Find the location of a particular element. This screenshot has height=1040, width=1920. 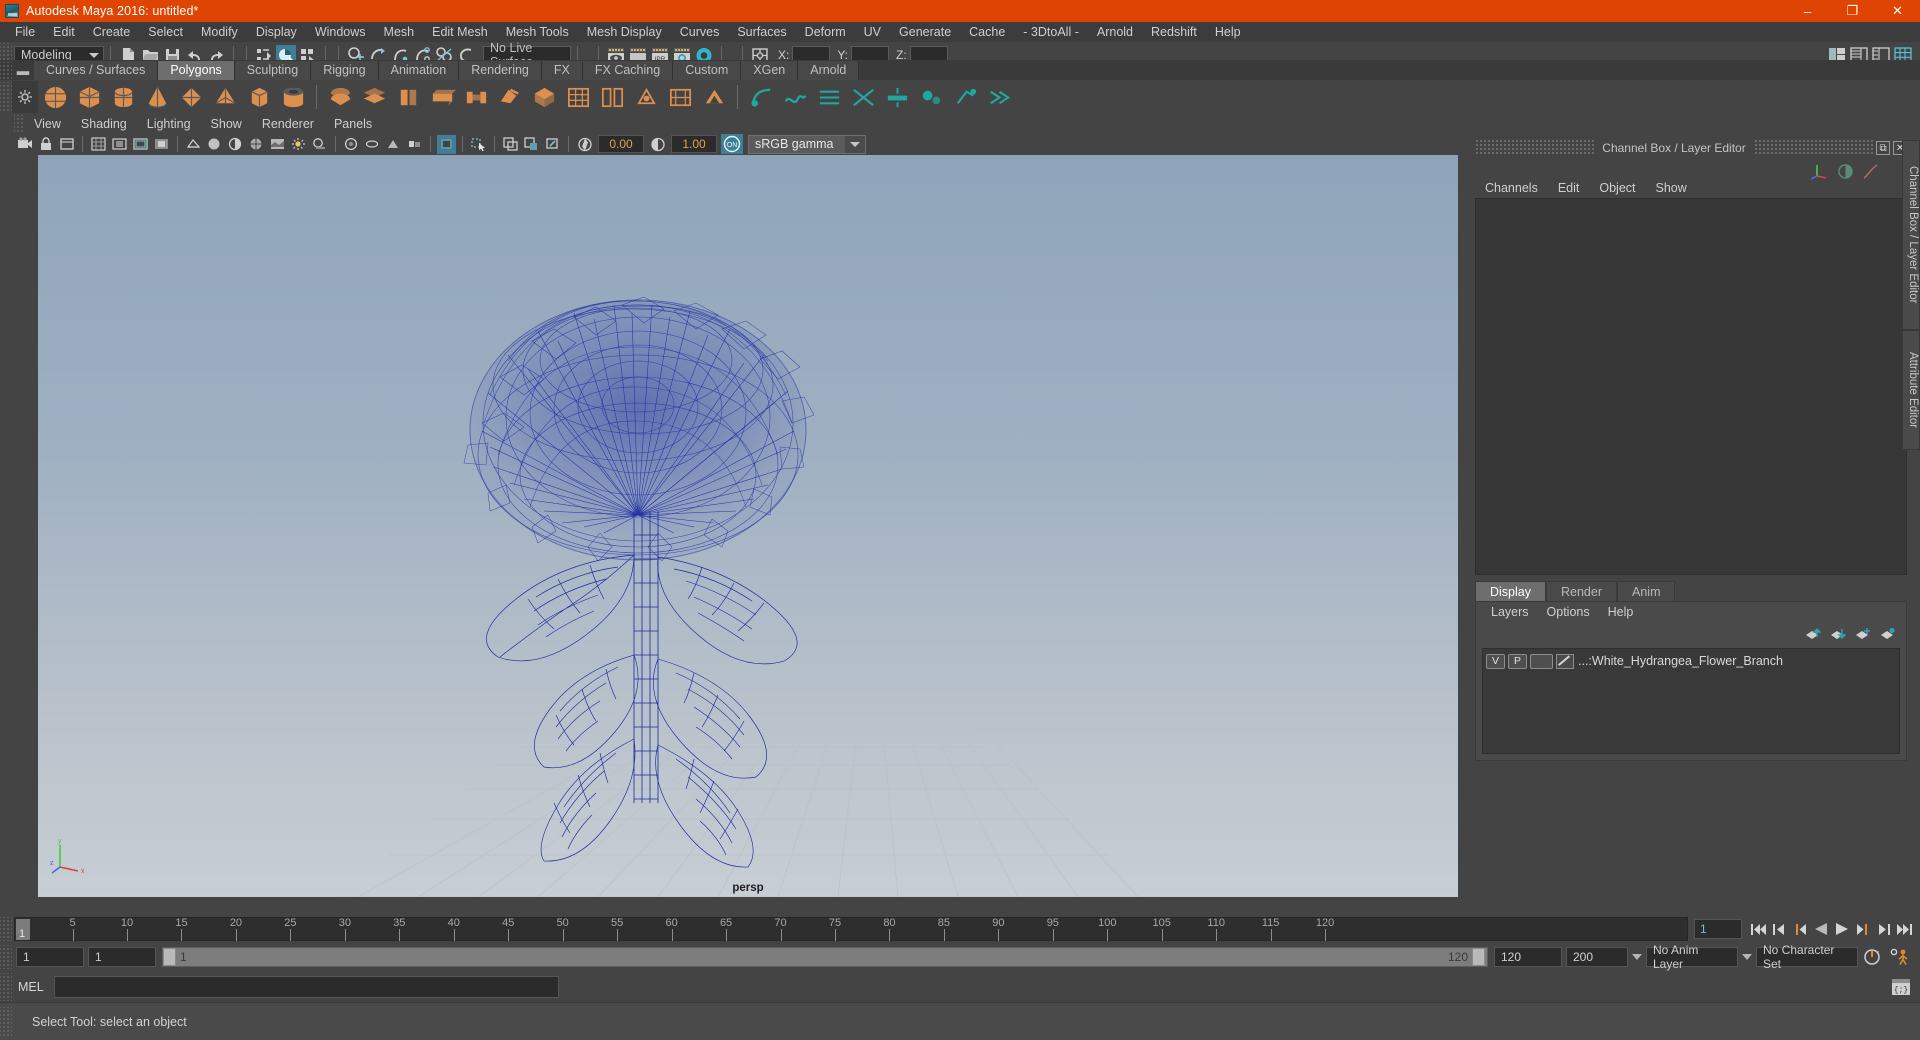

shelf-tab-custom: Custom is located at coordinates (707, 70).